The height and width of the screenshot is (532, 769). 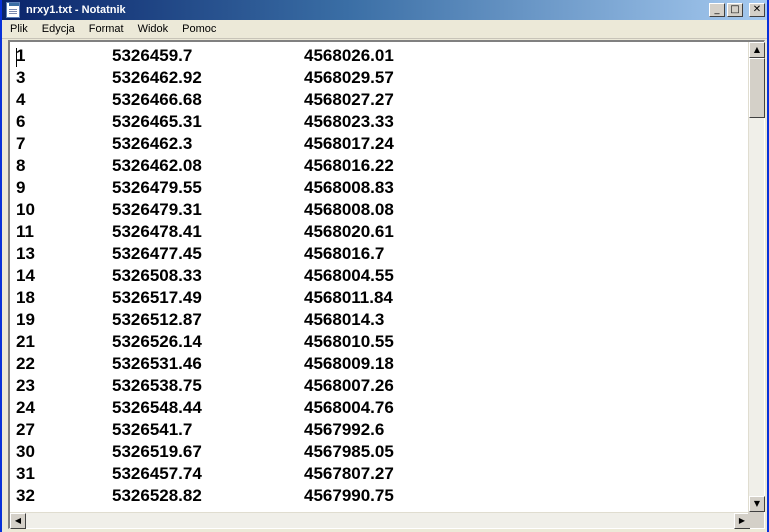 What do you see at coordinates (157, 231) in the screenshot?
I see `x-coordinate: 5326478.41` at bounding box center [157, 231].